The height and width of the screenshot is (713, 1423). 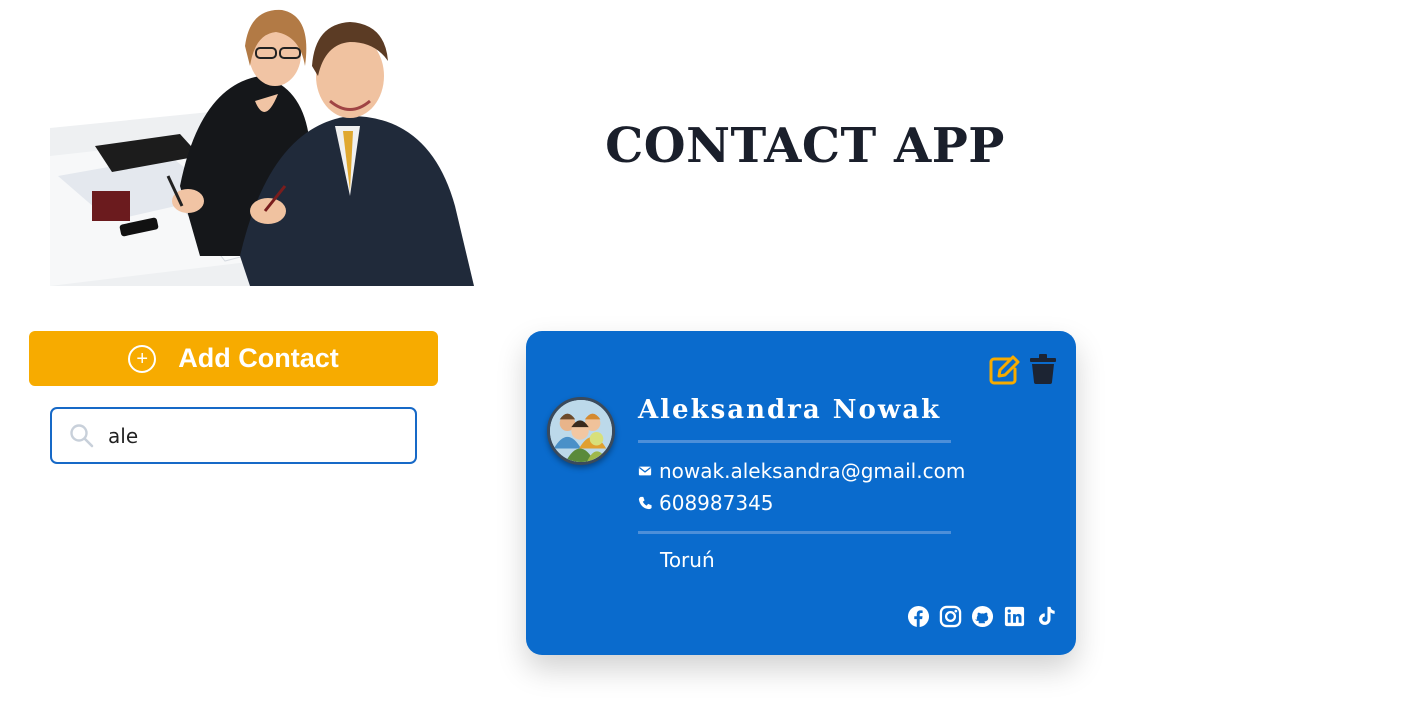 What do you see at coordinates (645, 471) in the screenshot?
I see `envelope-icon` at bounding box center [645, 471].